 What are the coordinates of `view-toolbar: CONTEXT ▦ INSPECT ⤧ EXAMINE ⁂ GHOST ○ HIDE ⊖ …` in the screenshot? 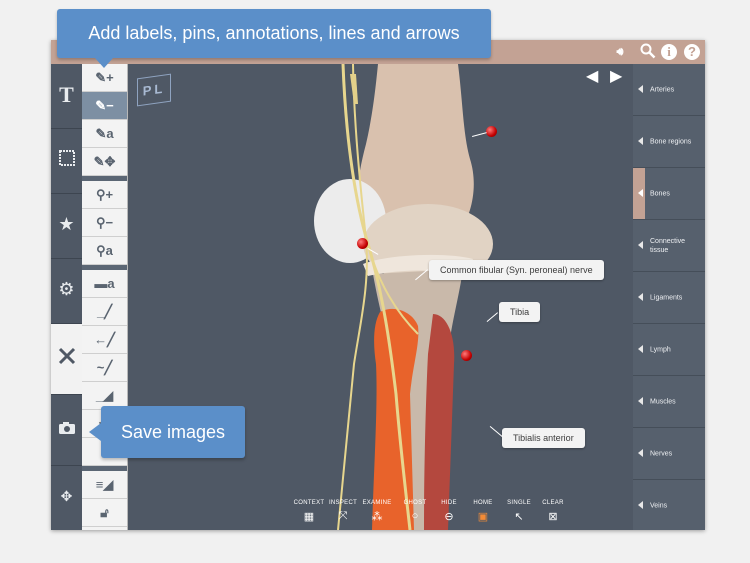 It's located at (428, 515).